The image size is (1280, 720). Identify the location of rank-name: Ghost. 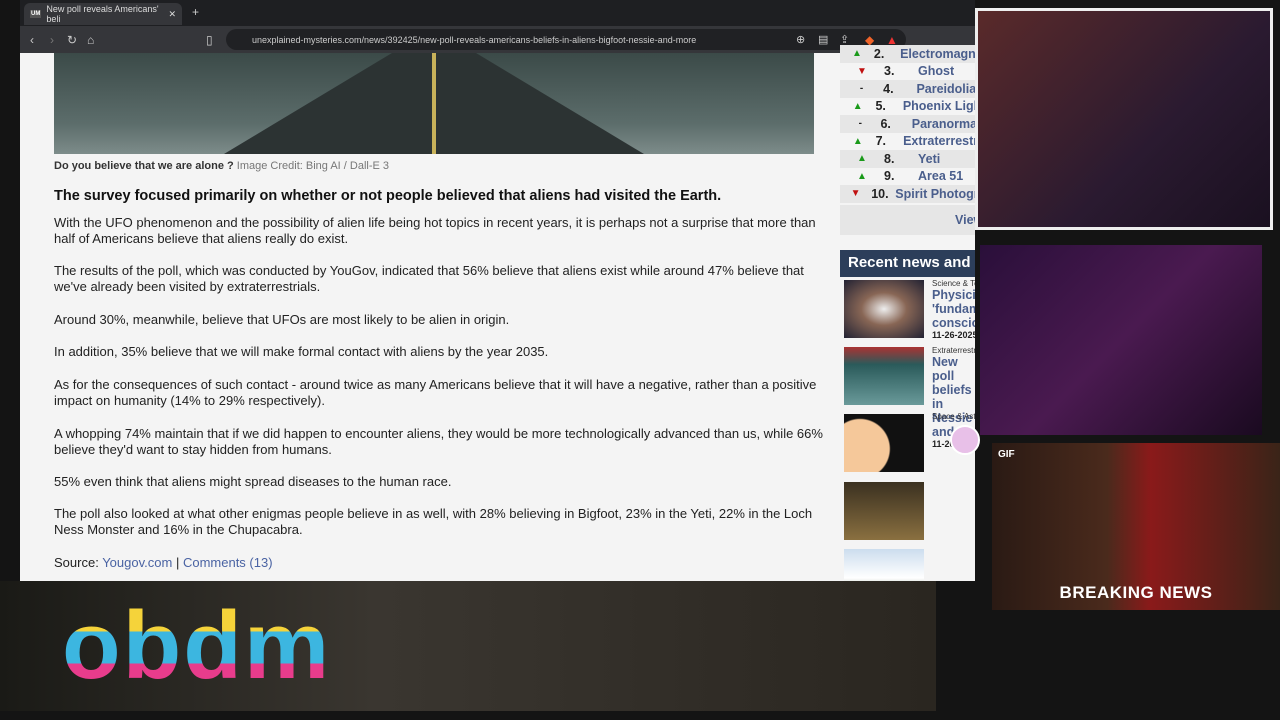
(936, 71).